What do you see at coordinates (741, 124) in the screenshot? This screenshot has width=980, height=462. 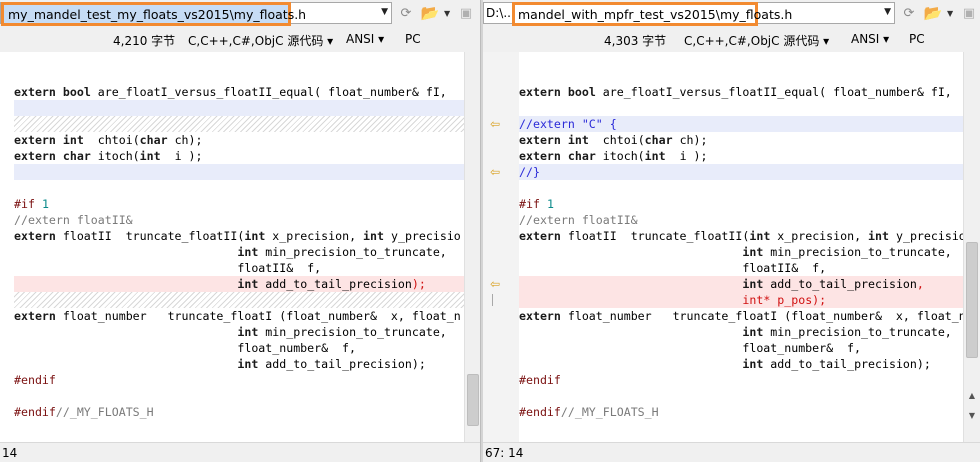 I see `code-line: //extern "C" {` at bounding box center [741, 124].